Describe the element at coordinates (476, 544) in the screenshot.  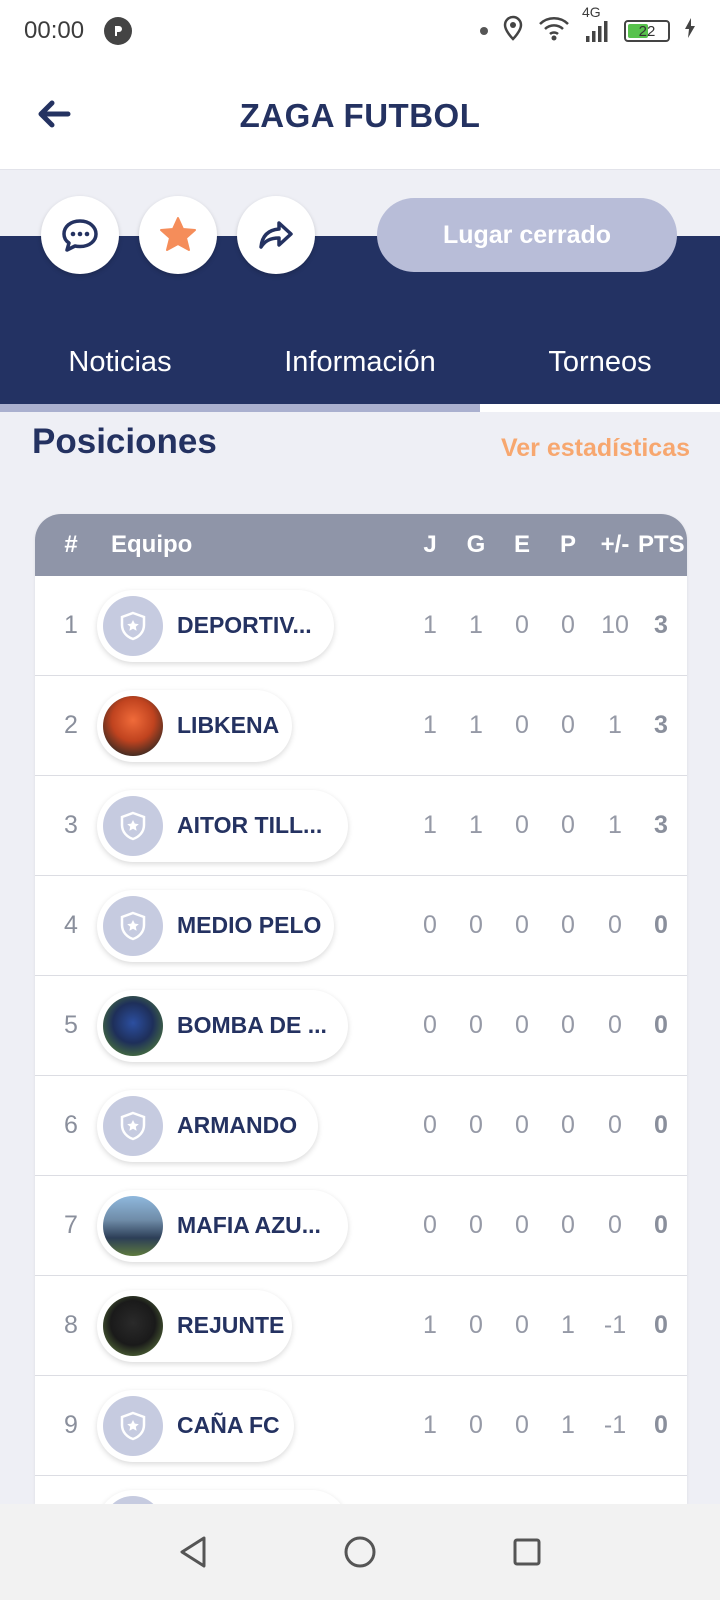
I see `header-won: G` at that location.